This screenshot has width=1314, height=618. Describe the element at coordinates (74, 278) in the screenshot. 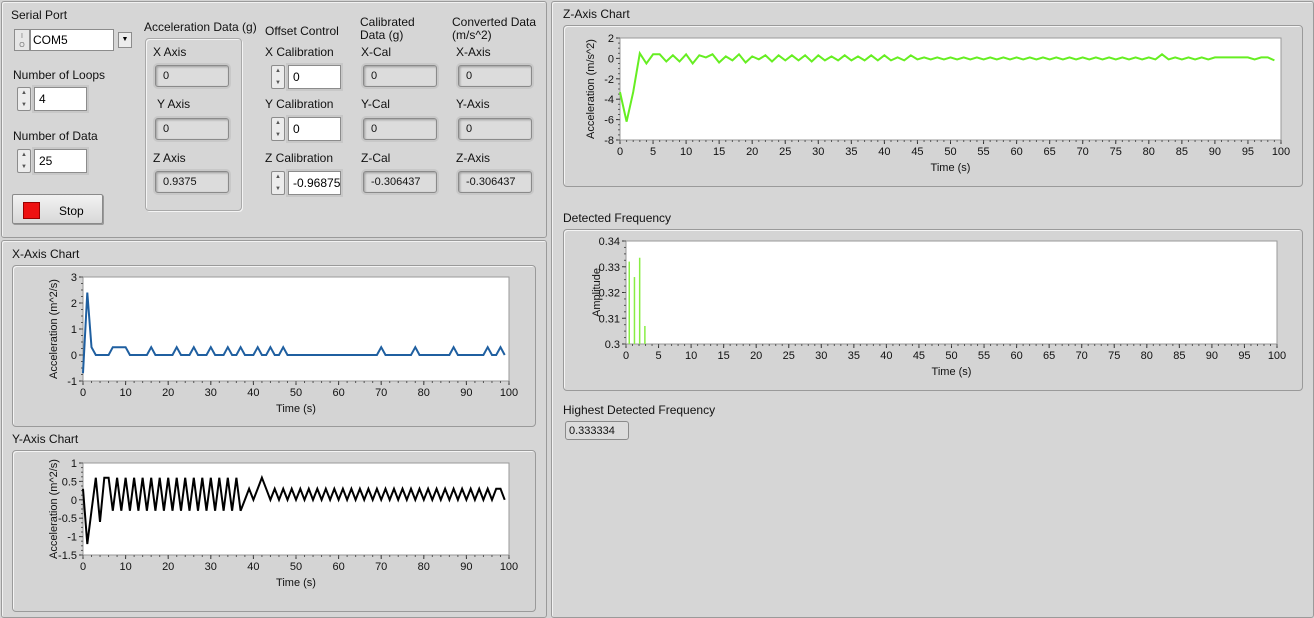

I see `y-tick-label: 3` at that location.